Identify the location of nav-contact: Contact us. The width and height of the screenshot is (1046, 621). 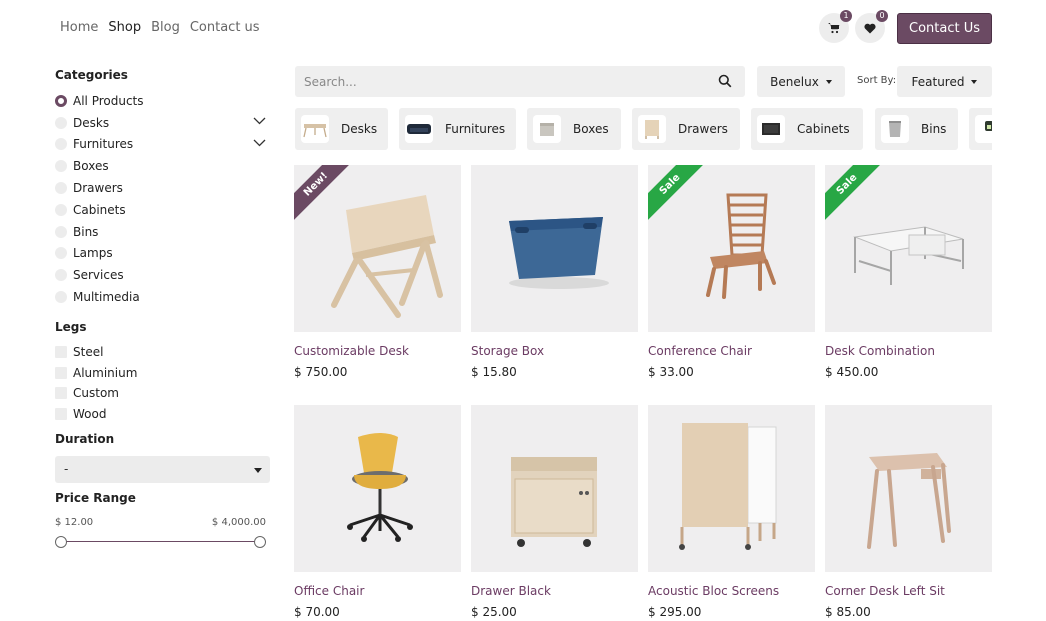
(225, 27).